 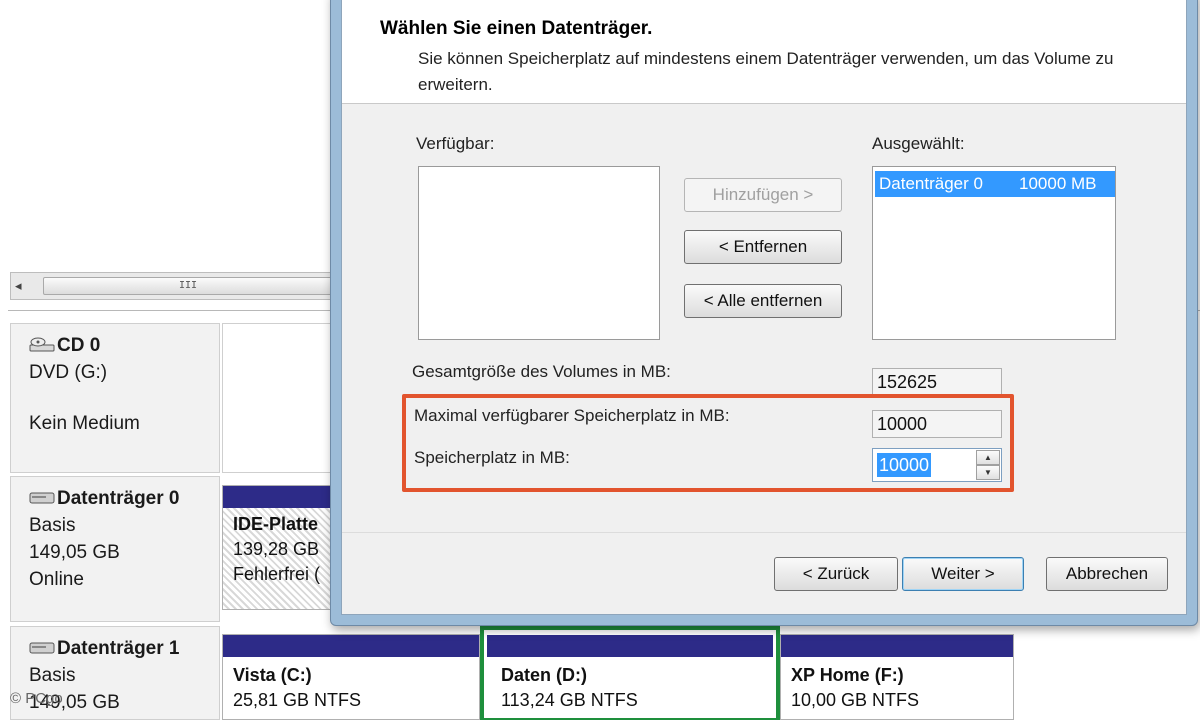 I want to click on horizontal-scrollbar: ◂ III, so click(x=172, y=286).